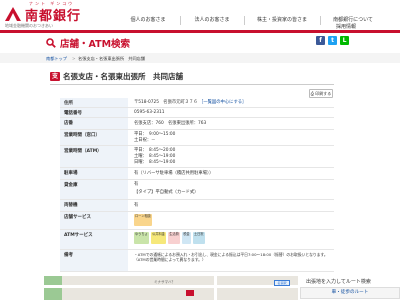  I want to click on print-label: 印刷する, so click(323, 93).